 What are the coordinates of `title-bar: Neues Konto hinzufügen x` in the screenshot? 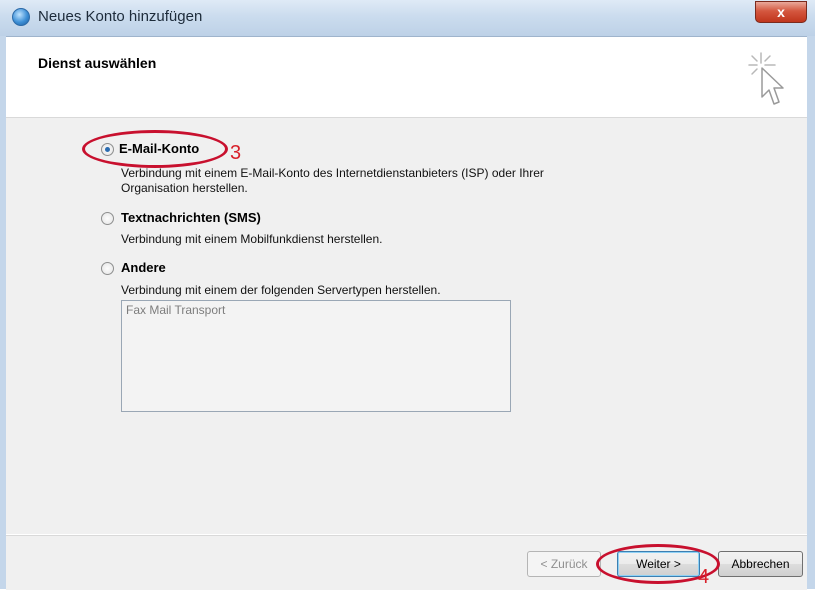 It's located at (407, 18).